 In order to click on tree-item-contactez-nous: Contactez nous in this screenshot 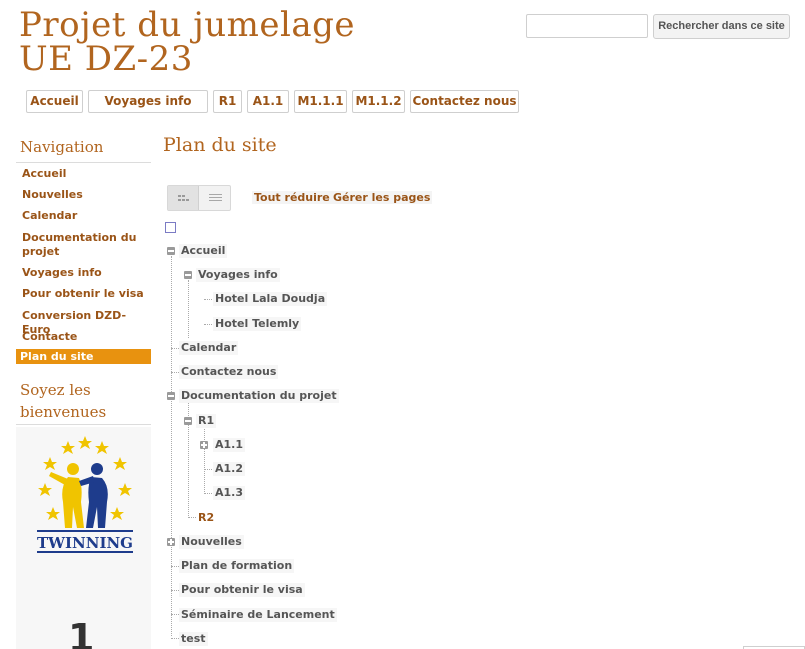, I will do `click(229, 372)`.